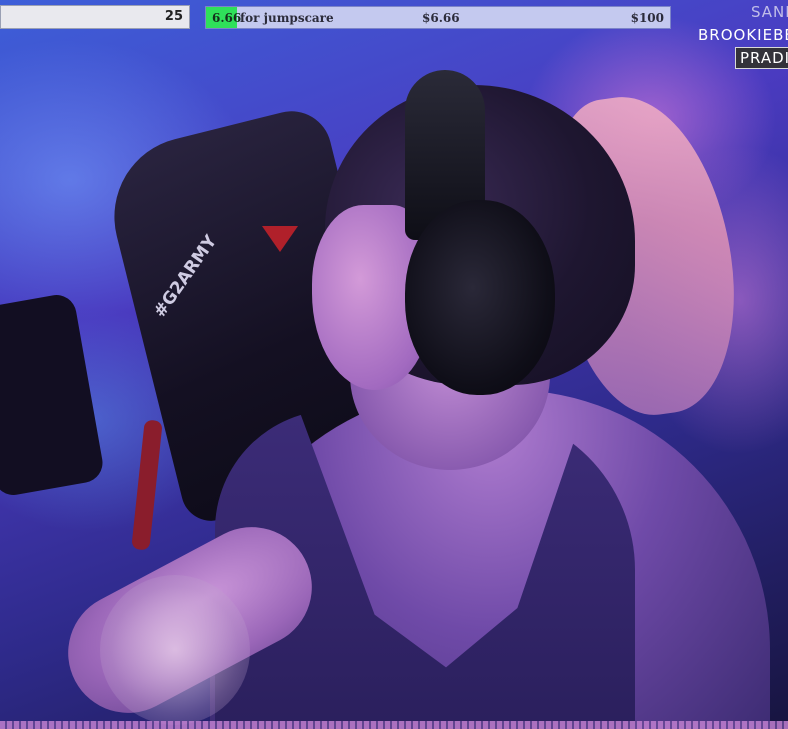 The height and width of the screenshot is (729, 788). Describe the element at coordinates (761, 58) in the screenshot. I see `event-feed-name-highlighted: PRADI` at that location.